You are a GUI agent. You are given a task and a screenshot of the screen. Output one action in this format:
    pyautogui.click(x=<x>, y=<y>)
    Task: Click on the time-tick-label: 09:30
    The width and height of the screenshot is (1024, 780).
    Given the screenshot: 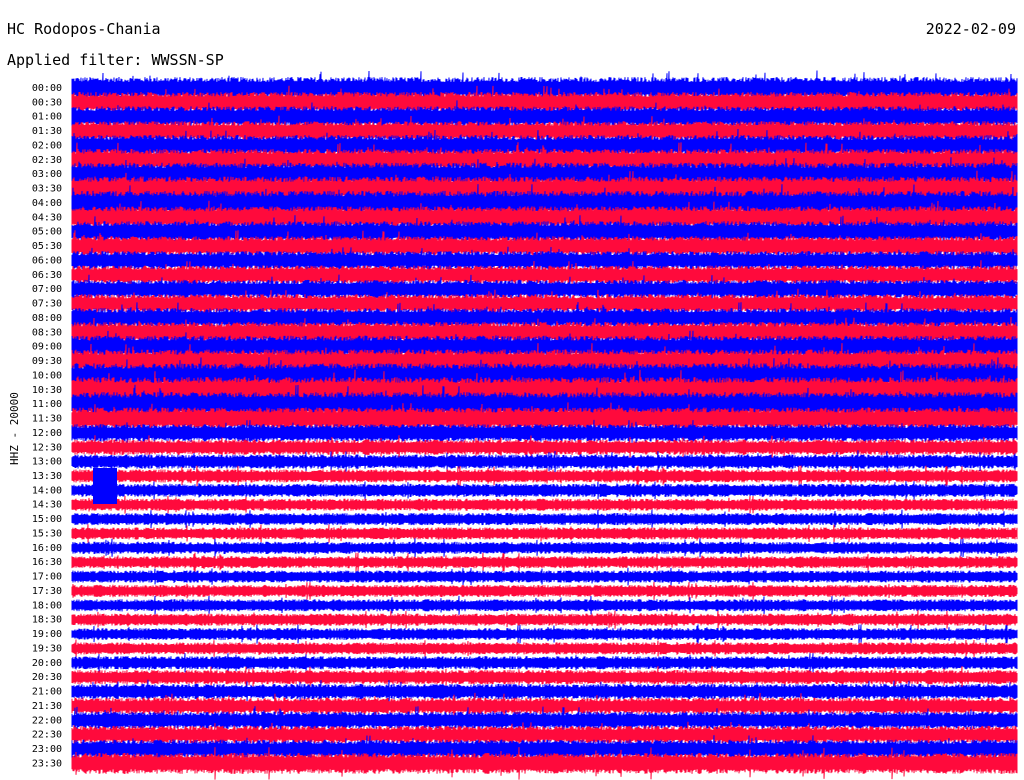 What is the action you would take?
    pyautogui.click(x=47, y=361)
    